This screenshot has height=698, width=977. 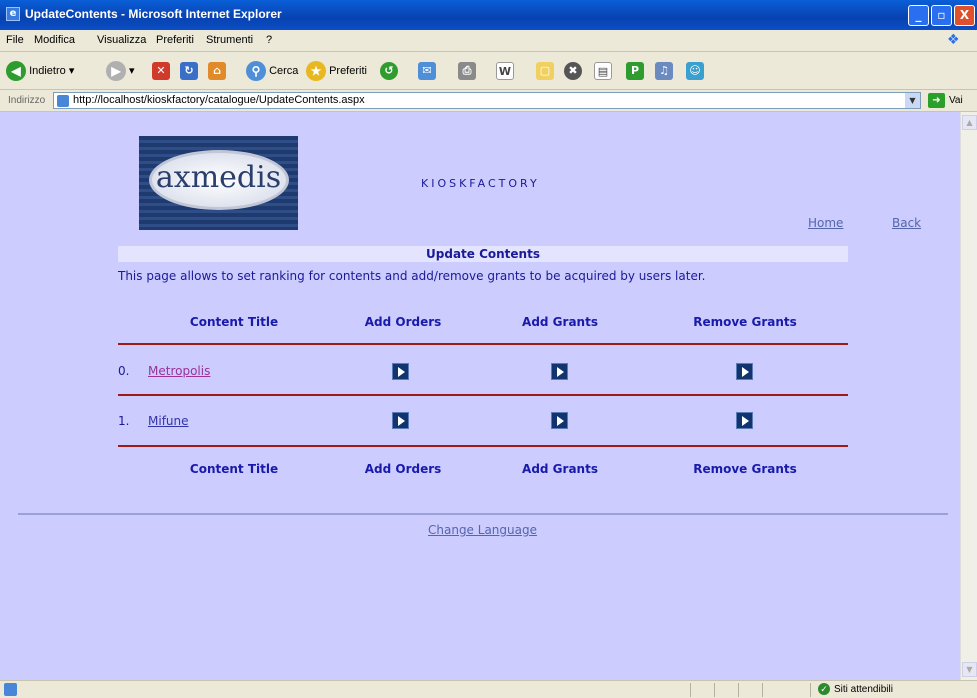 I want to click on check-icon: ✓, so click(x=824, y=689).